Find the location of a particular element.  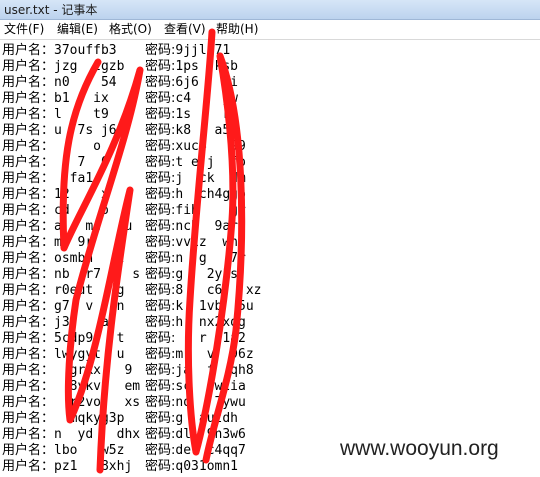

username-entry: 用户名：j3j a is located at coordinates (55, 322).